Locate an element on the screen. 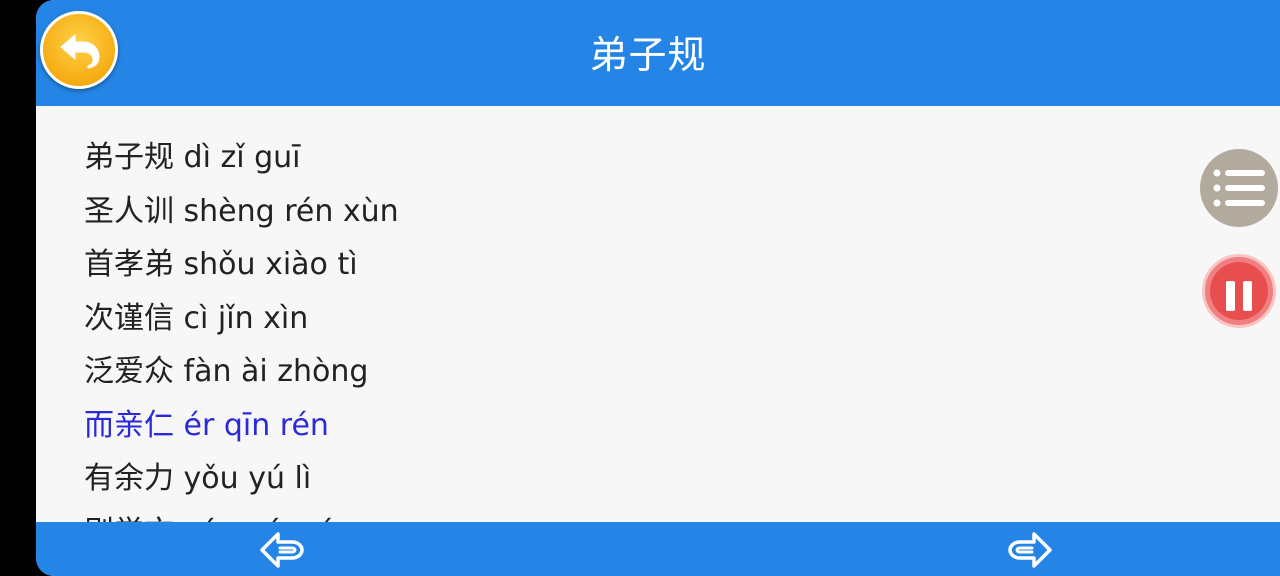  prev-arrow-icon is located at coordinates (282, 550).